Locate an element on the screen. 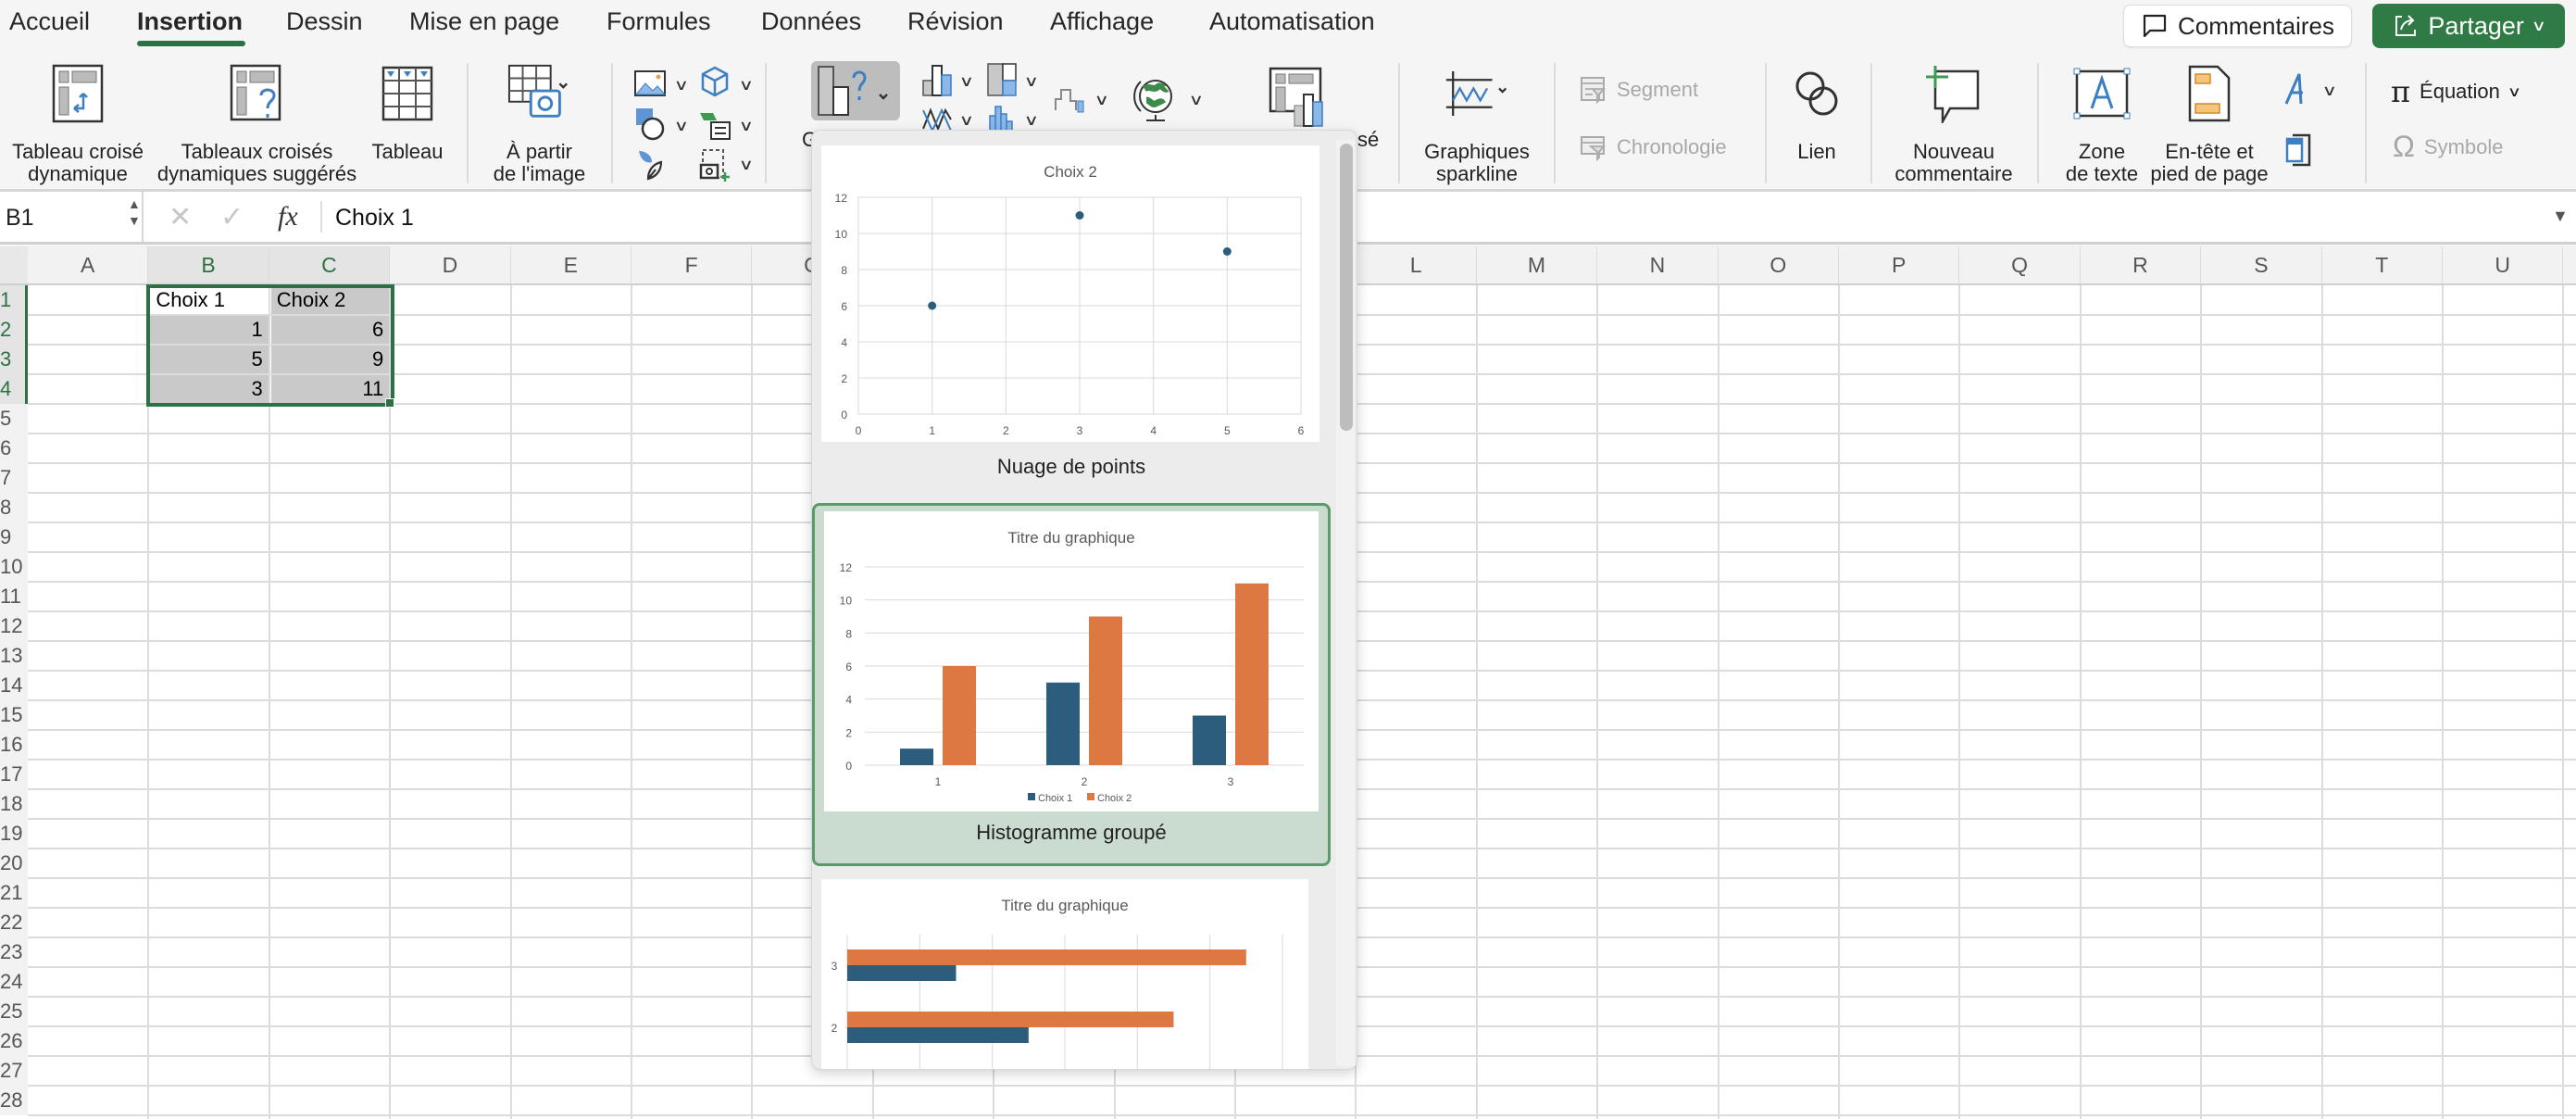 The height and width of the screenshot is (1119, 2576). pivot-table-button: Tableau croisé dynamique is located at coordinates (78, 116).